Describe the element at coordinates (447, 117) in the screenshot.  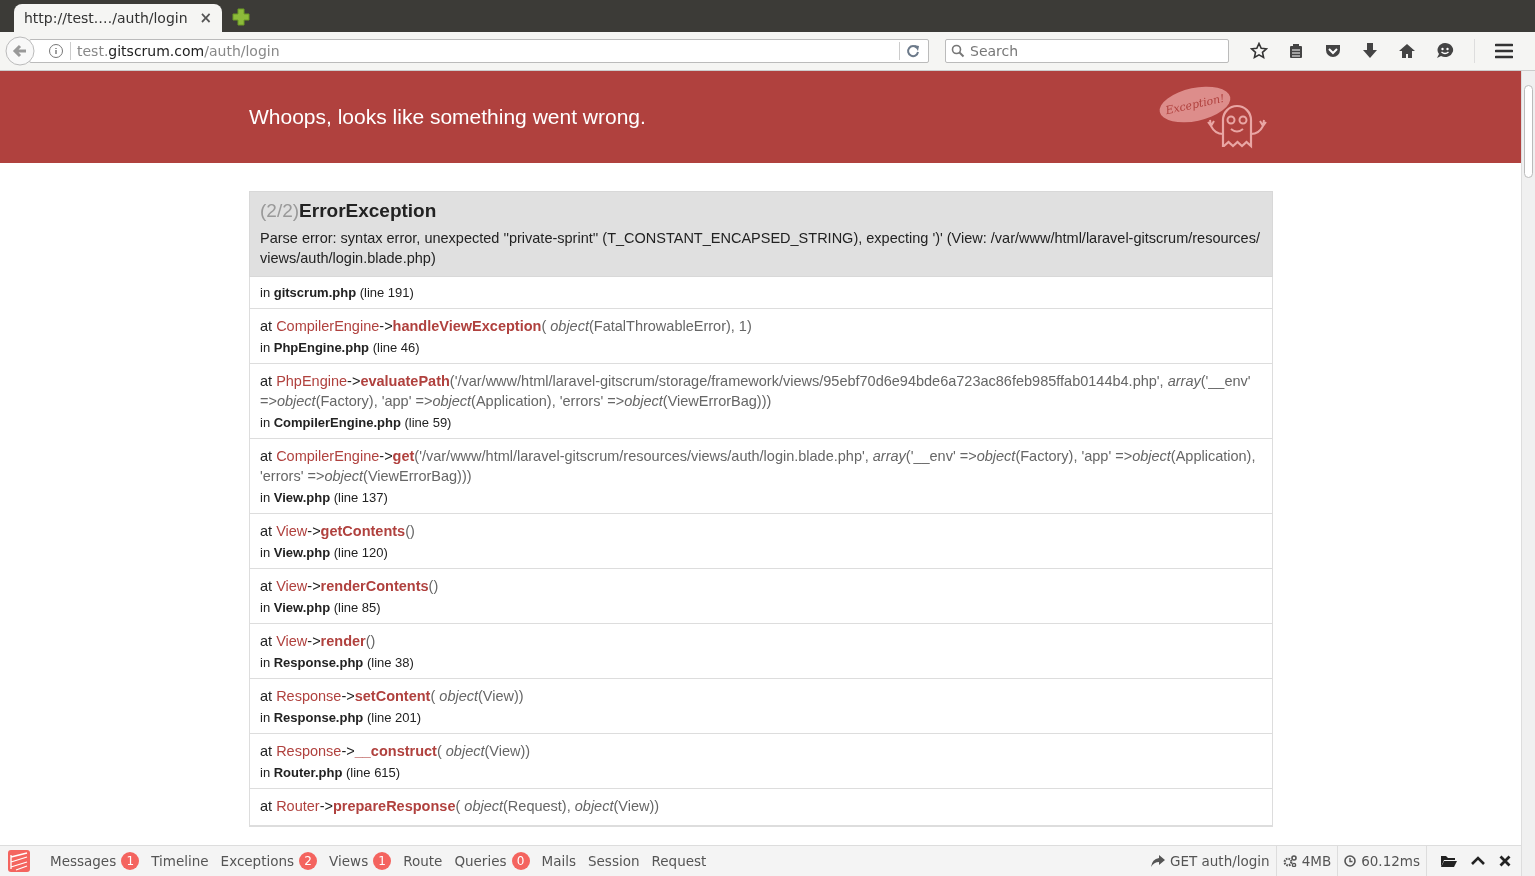
I see `error-headline: Whoops, looks like something went wrong.` at that location.